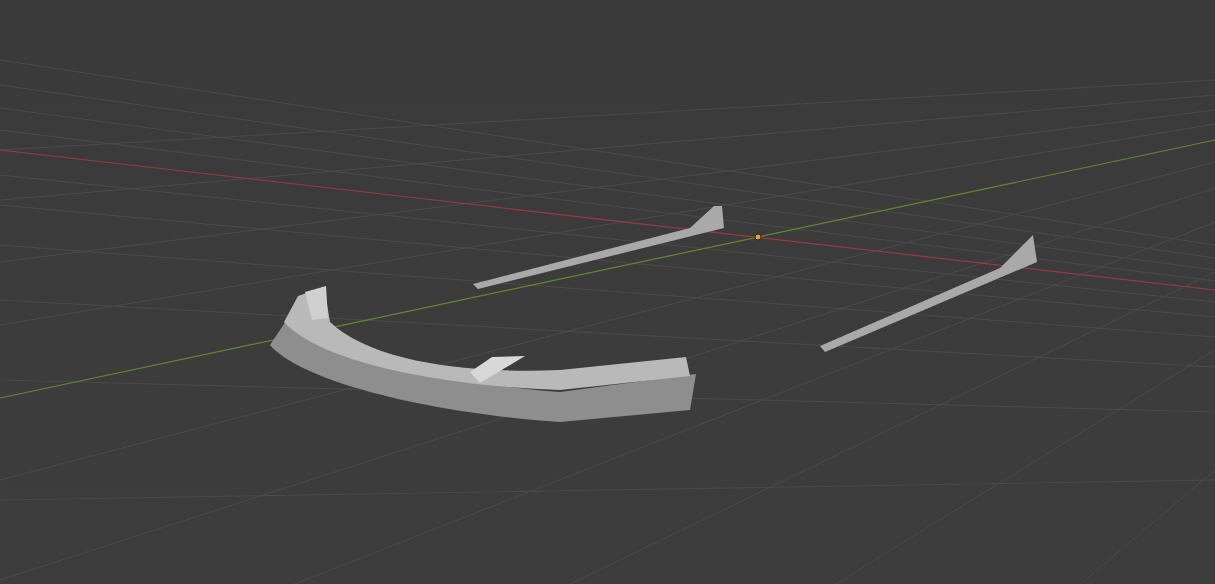 This screenshot has width=1215, height=584. Describe the element at coordinates (758, 237) in the screenshot. I see `origin-marker` at that location.